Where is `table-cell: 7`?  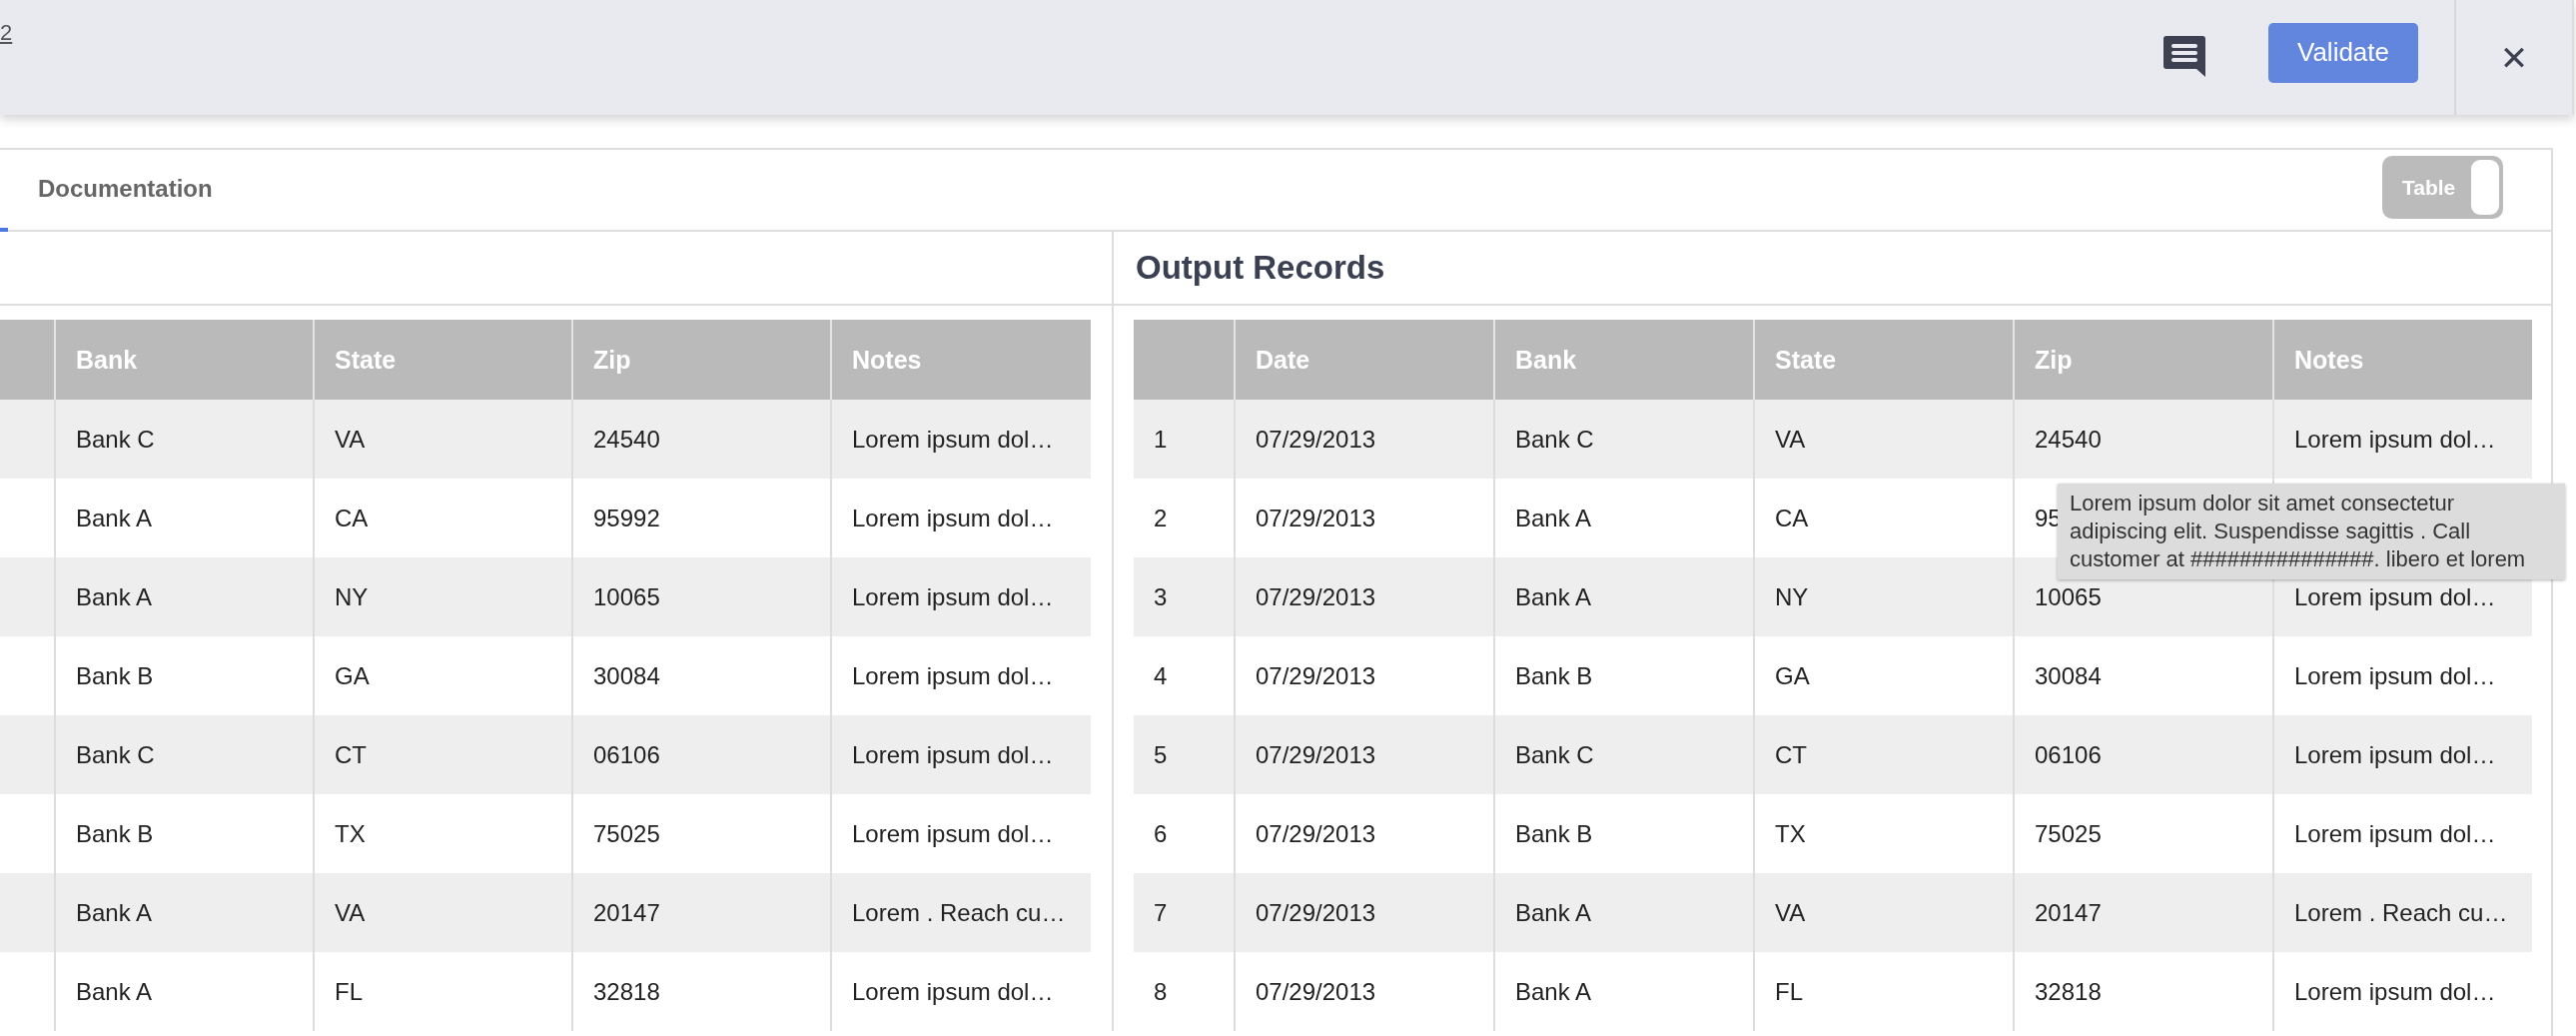
table-cell: 7 is located at coordinates (1185, 912).